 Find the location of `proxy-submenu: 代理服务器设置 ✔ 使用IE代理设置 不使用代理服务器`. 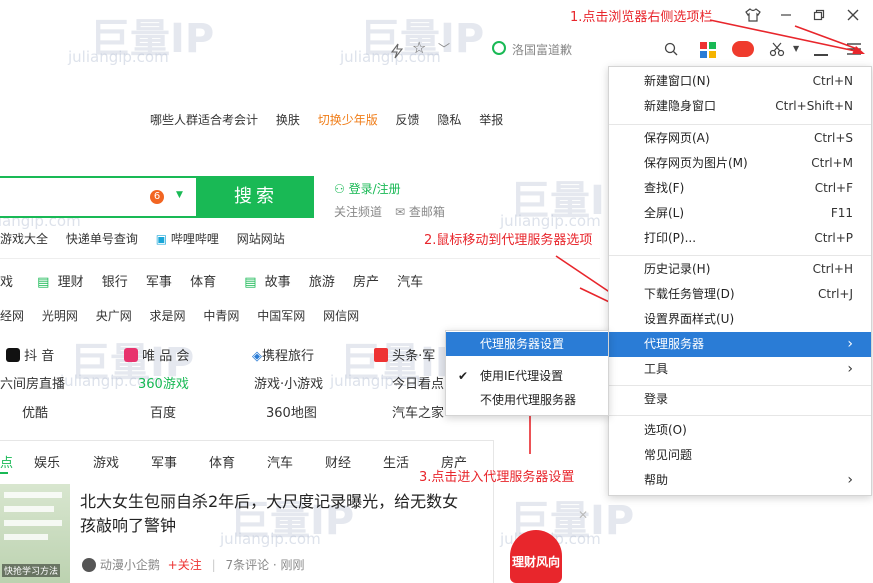

proxy-submenu: 代理服务器设置 ✔ 使用IE代理设置 不使用代理服务器 is located at coordinates (527, 373).